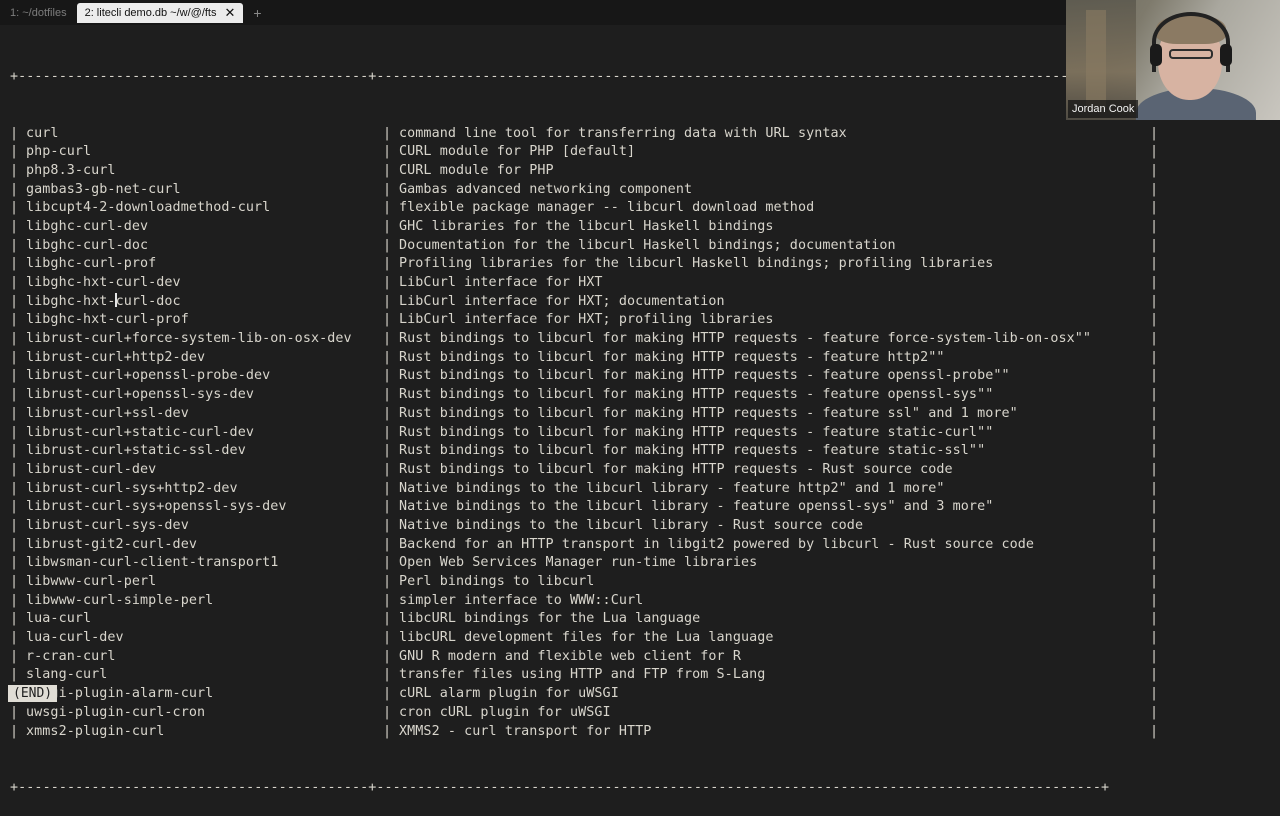  I want to click on package-name-cell: libghc-curl-prof, so click(91, 264).